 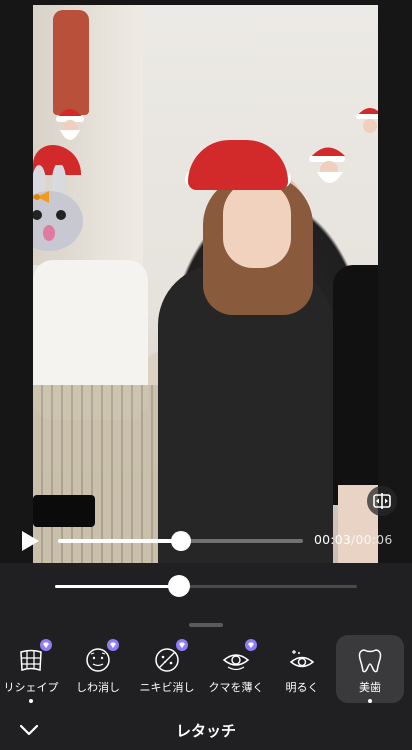 I want to click on person-face, so click(x=257, y=224).